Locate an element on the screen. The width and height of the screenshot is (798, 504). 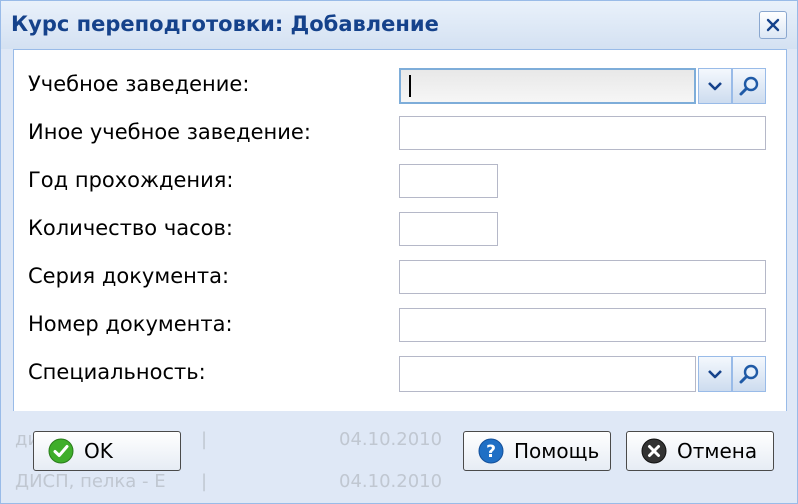
specialty-search-button is located at coordinates (749, 374).